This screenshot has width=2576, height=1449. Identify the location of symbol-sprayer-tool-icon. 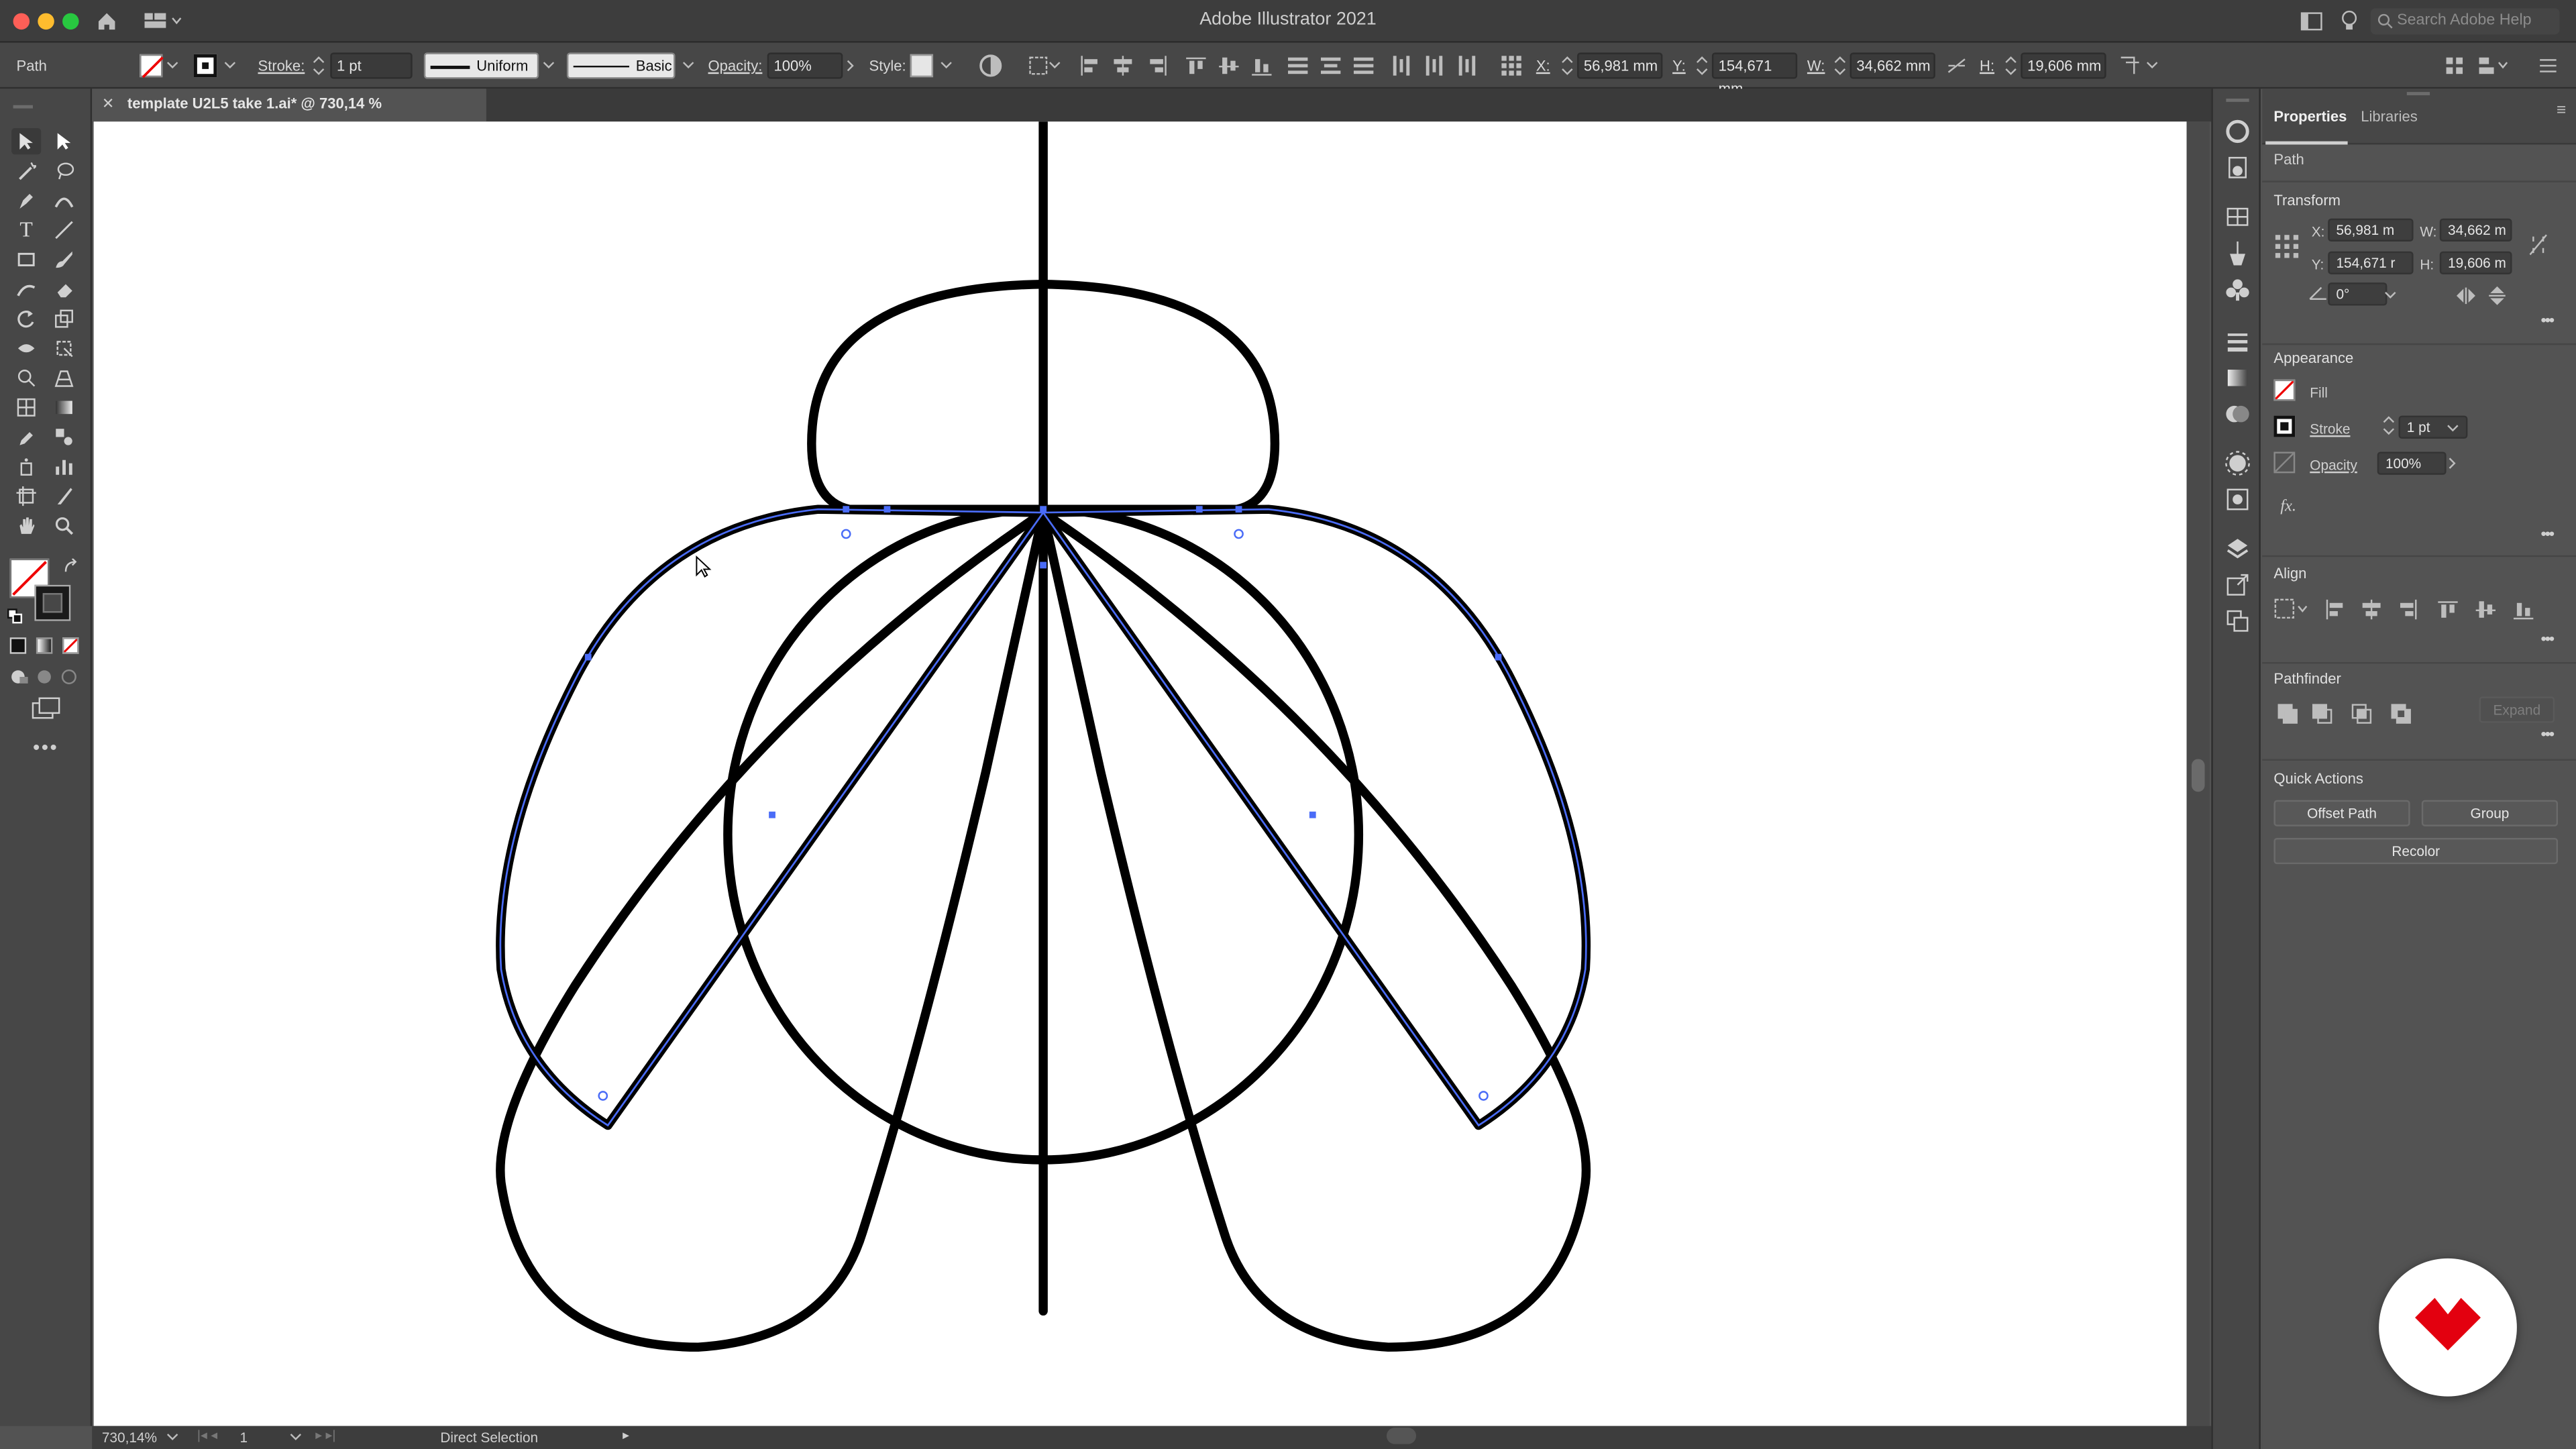
(26, 466).